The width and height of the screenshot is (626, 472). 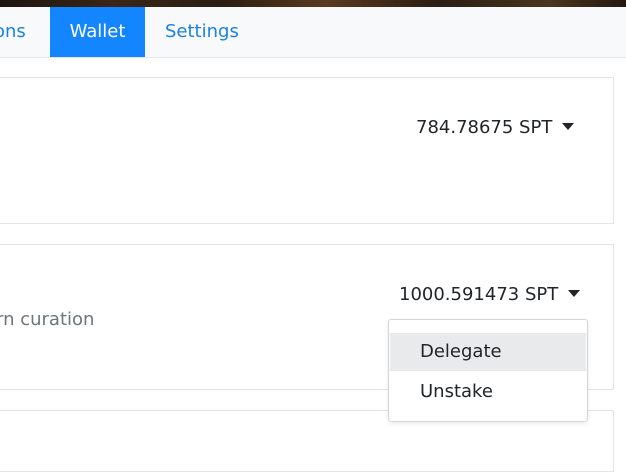 What do you see at coordinates (479, 294) in the screenshot?
I see `staked-amount-label: 1000.591473 SPT` at bounding box center [479, 294].